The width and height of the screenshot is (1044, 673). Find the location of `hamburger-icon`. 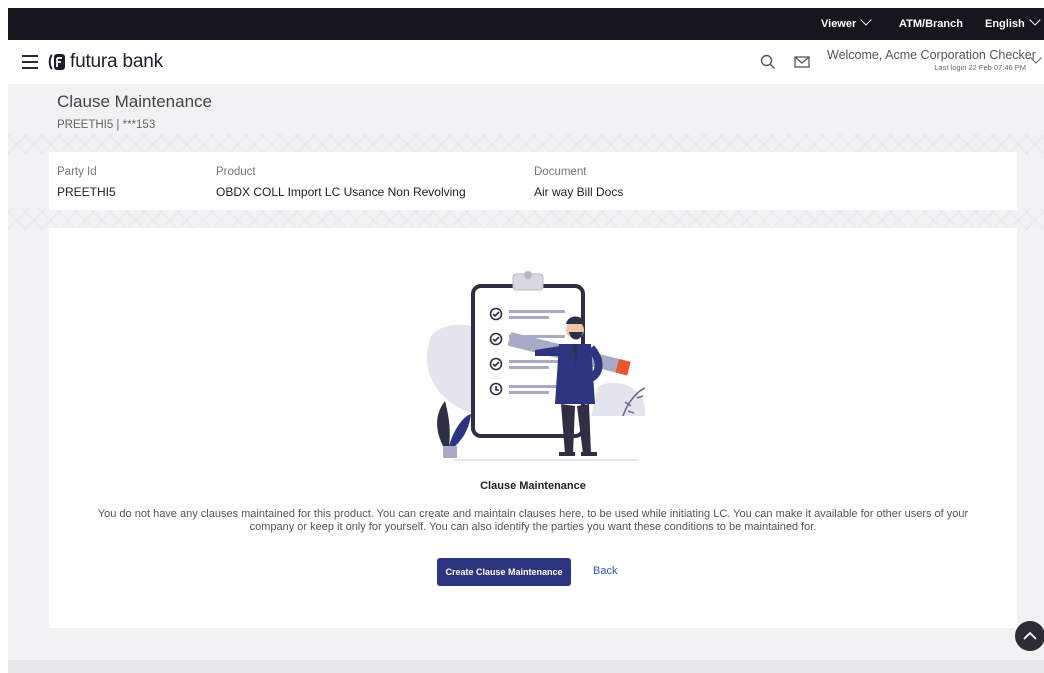

hamburger-icon is located at coordinates (30, 62).